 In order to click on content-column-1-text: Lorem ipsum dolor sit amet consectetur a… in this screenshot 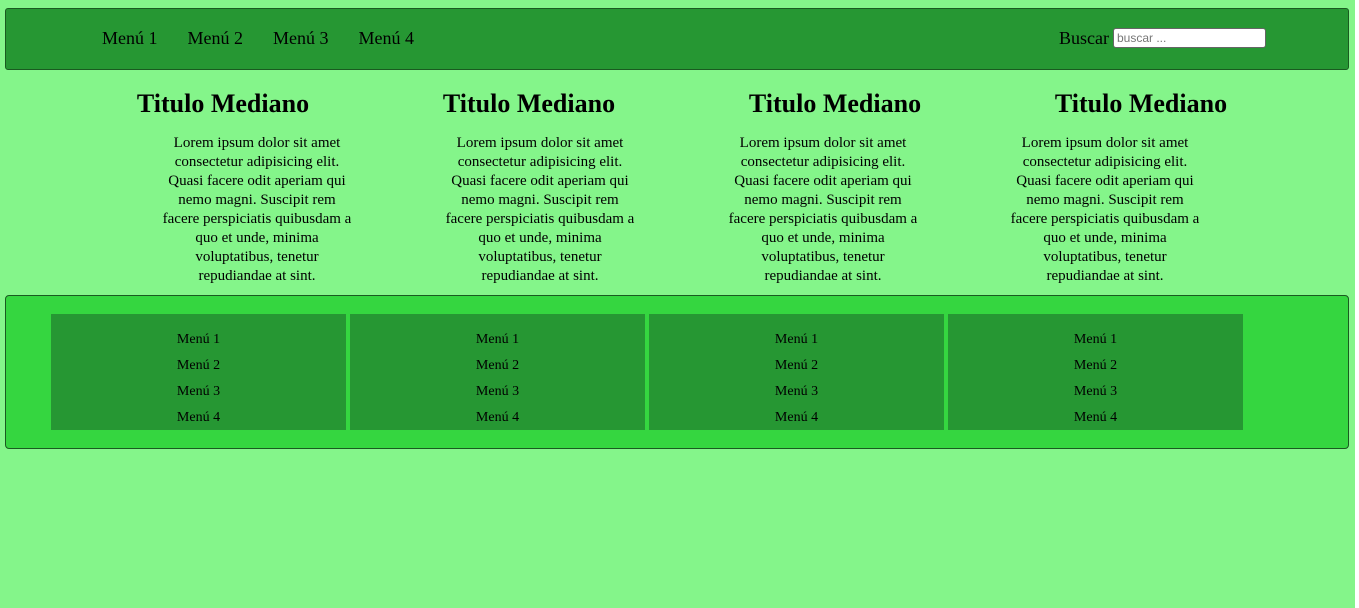, I will do `click(262, 207)`.